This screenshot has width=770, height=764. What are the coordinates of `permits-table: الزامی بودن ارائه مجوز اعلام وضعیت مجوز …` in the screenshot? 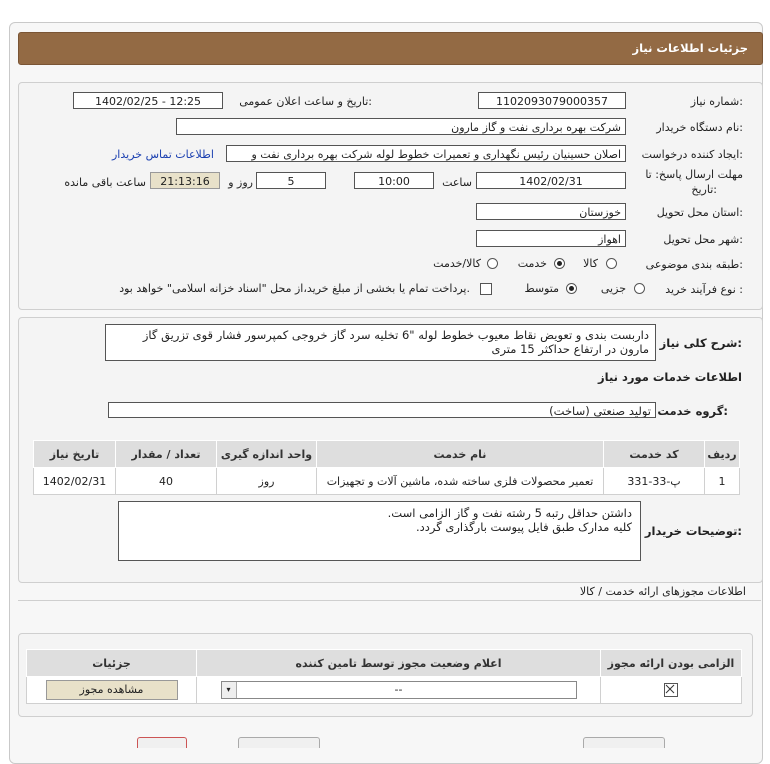 It's located at (384, 676).